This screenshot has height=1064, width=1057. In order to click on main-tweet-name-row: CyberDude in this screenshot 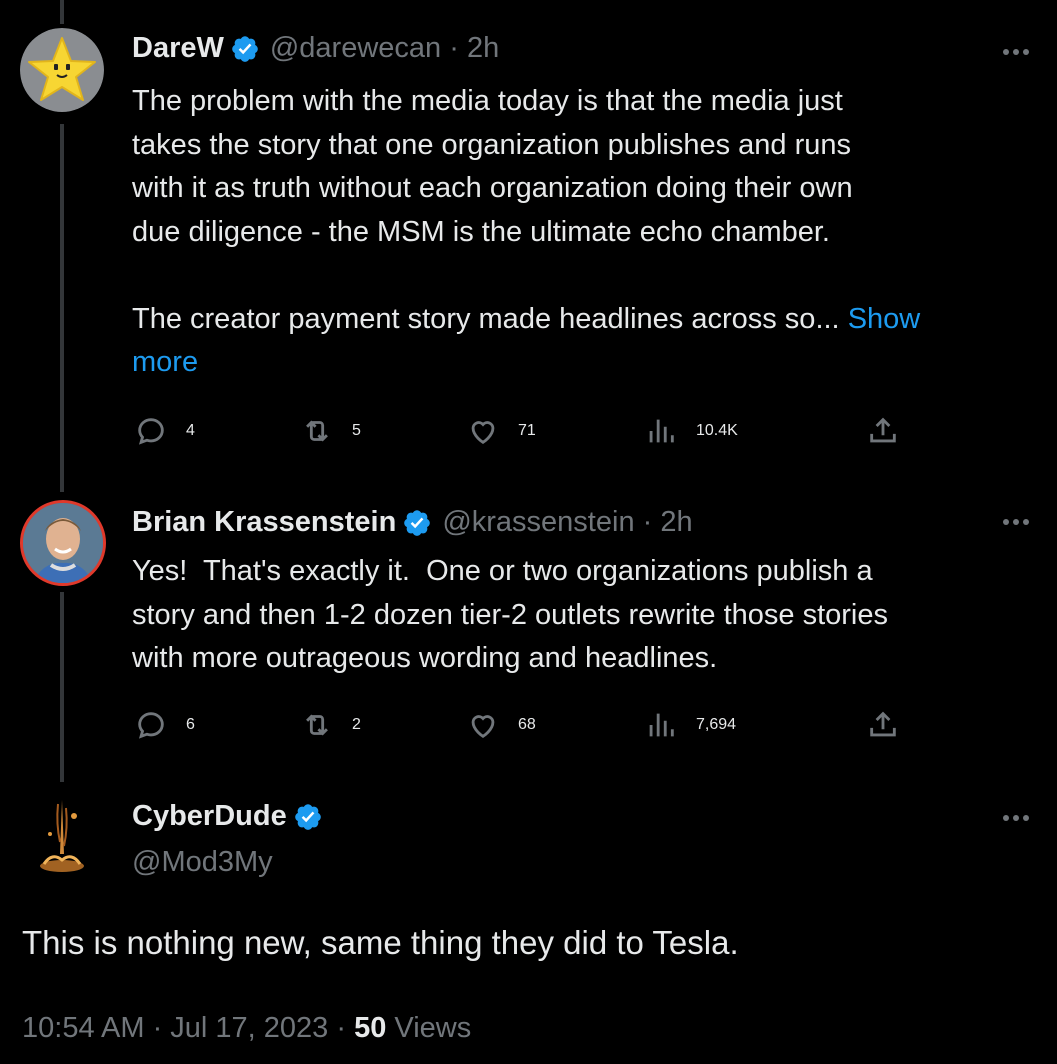, I will do `click(232, 816)`.